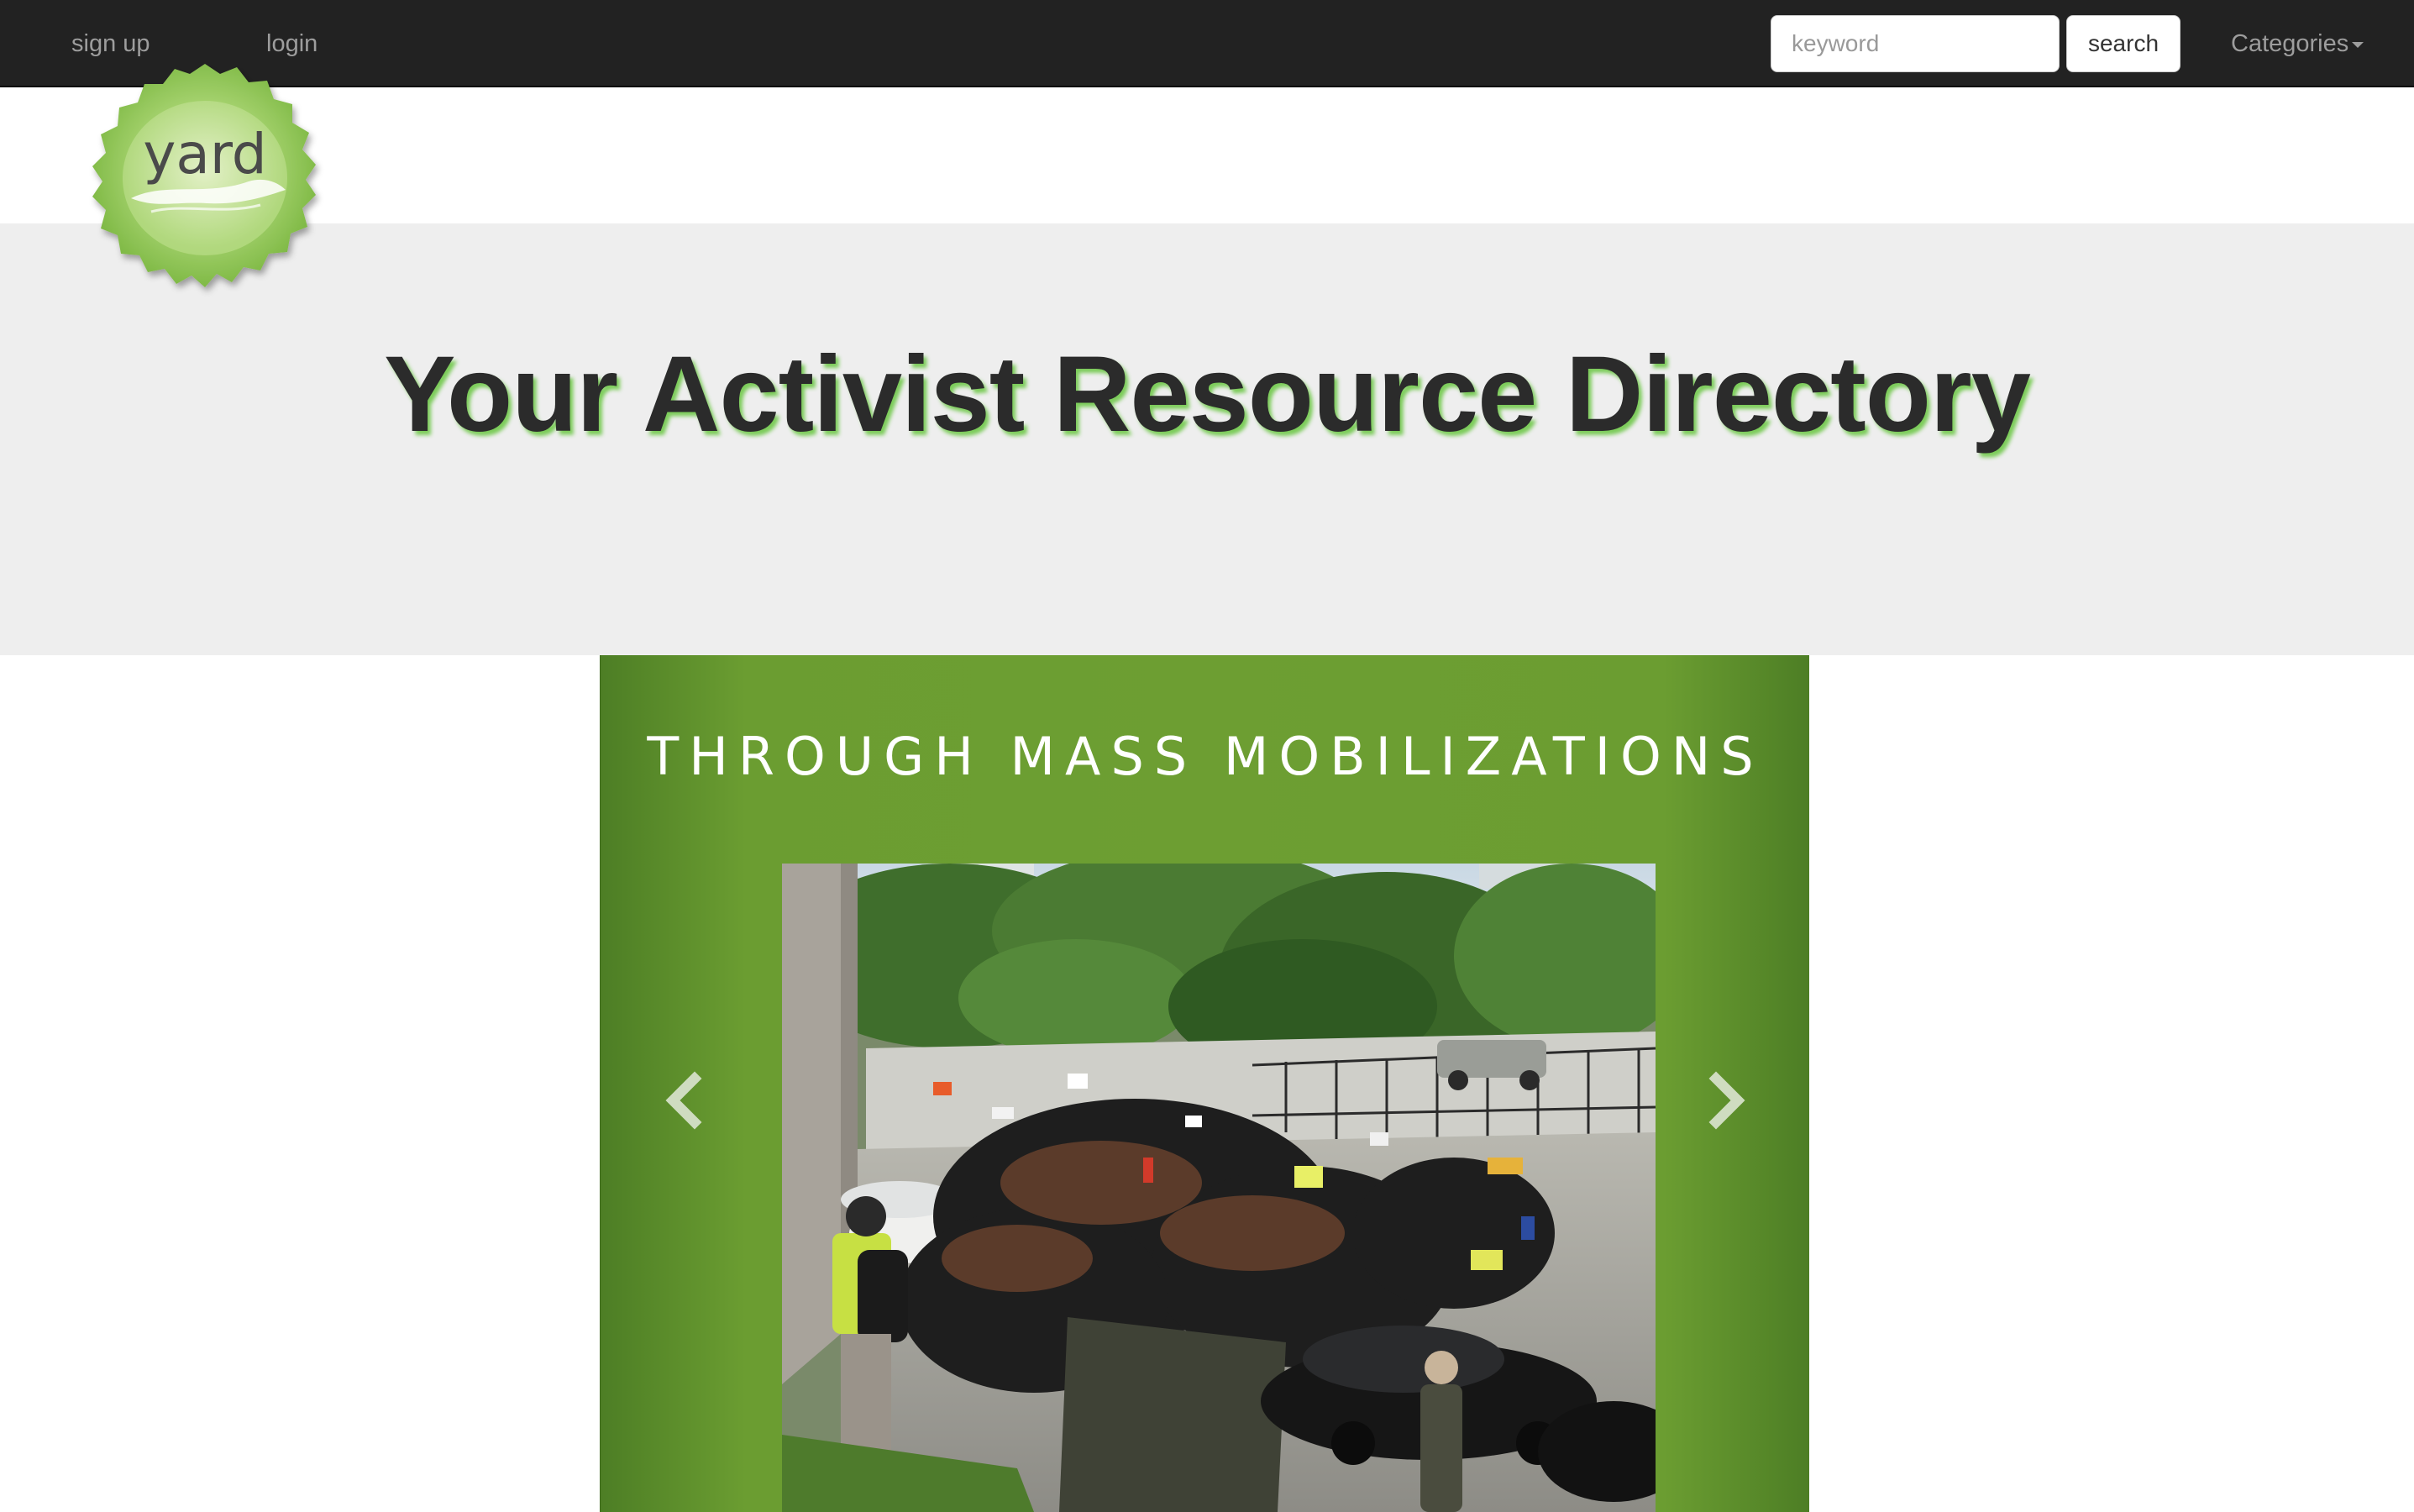 Image resolution: width=2414 pixels, height=1512 pixels. What do you see at coordinates (1916, 43) in the screenshot?
I see `search-input` at bounding box center [1916, 43].